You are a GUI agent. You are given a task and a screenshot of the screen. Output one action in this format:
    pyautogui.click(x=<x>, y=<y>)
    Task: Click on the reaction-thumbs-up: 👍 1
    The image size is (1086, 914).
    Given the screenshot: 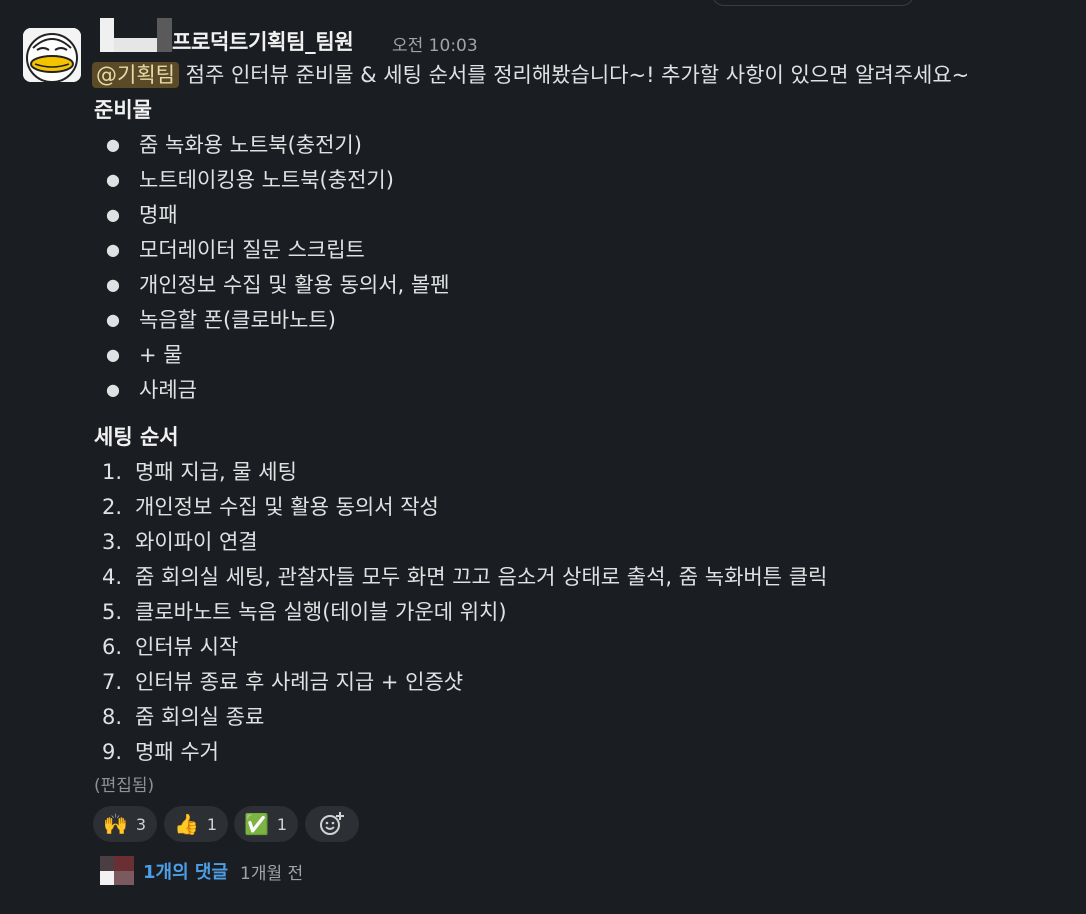 What is the action you would take?
    pyautogui.click(x=196, y=824)
    